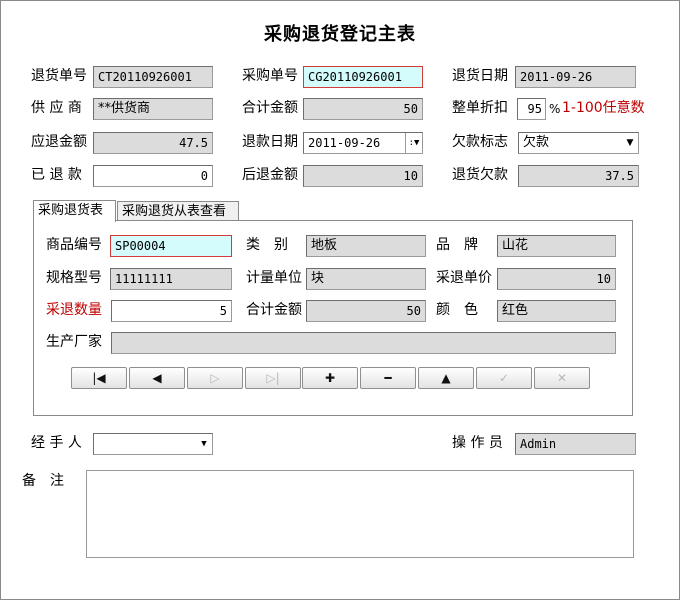 The image size is (680, 600). I want to click on add-button: ✚, so click(330, 378).